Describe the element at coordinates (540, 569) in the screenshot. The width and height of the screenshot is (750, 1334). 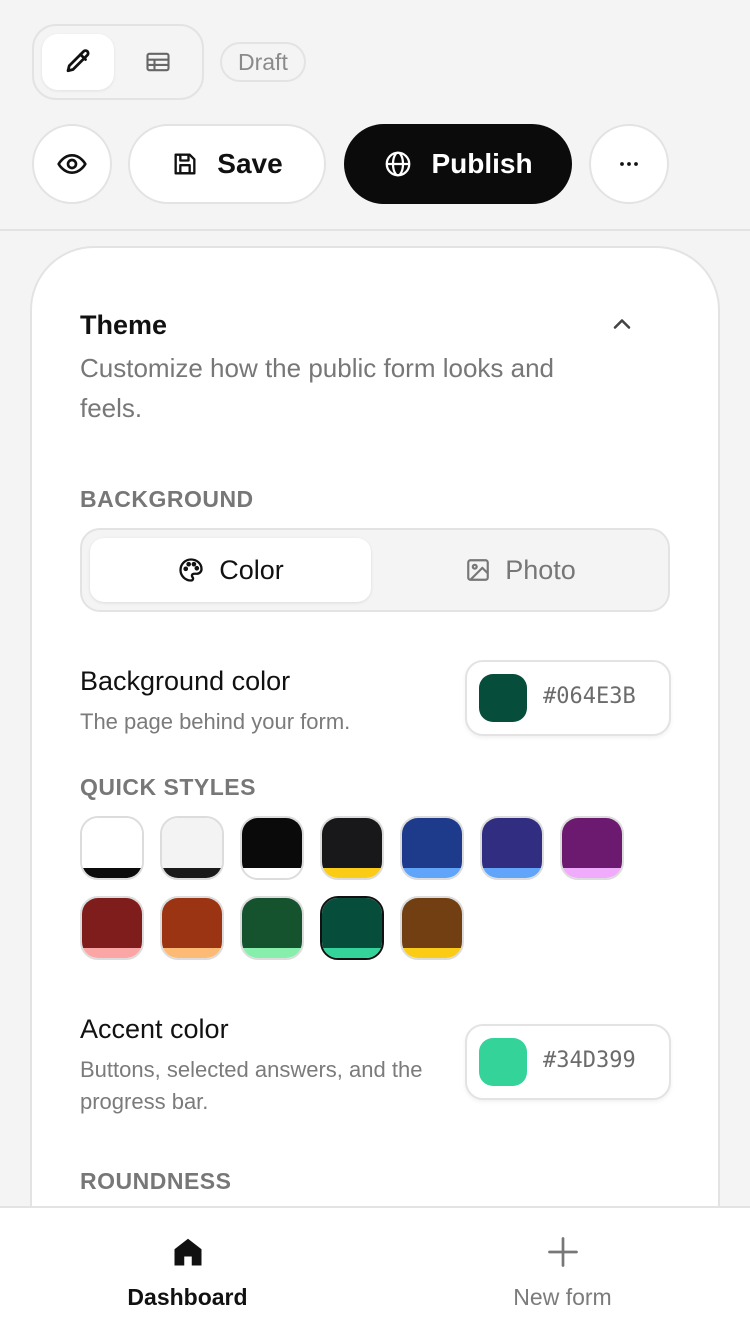
I see `background-option-photo-label: Photo` at that location.